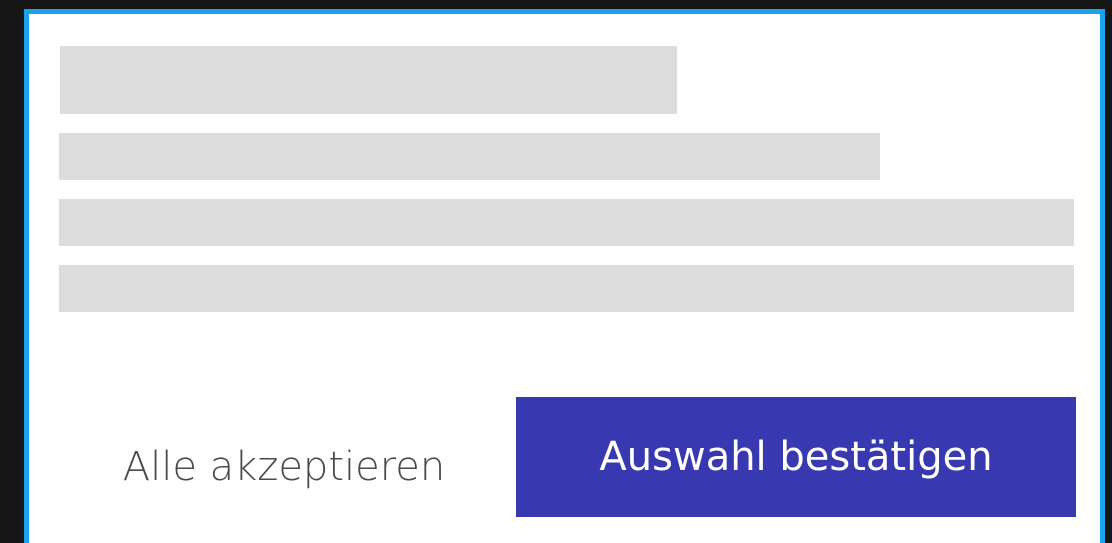 The width and height of the screenshot is (1112, 543). I want to click on confirm-selection-button: Auswahl bestätigen, so click(796, 457).